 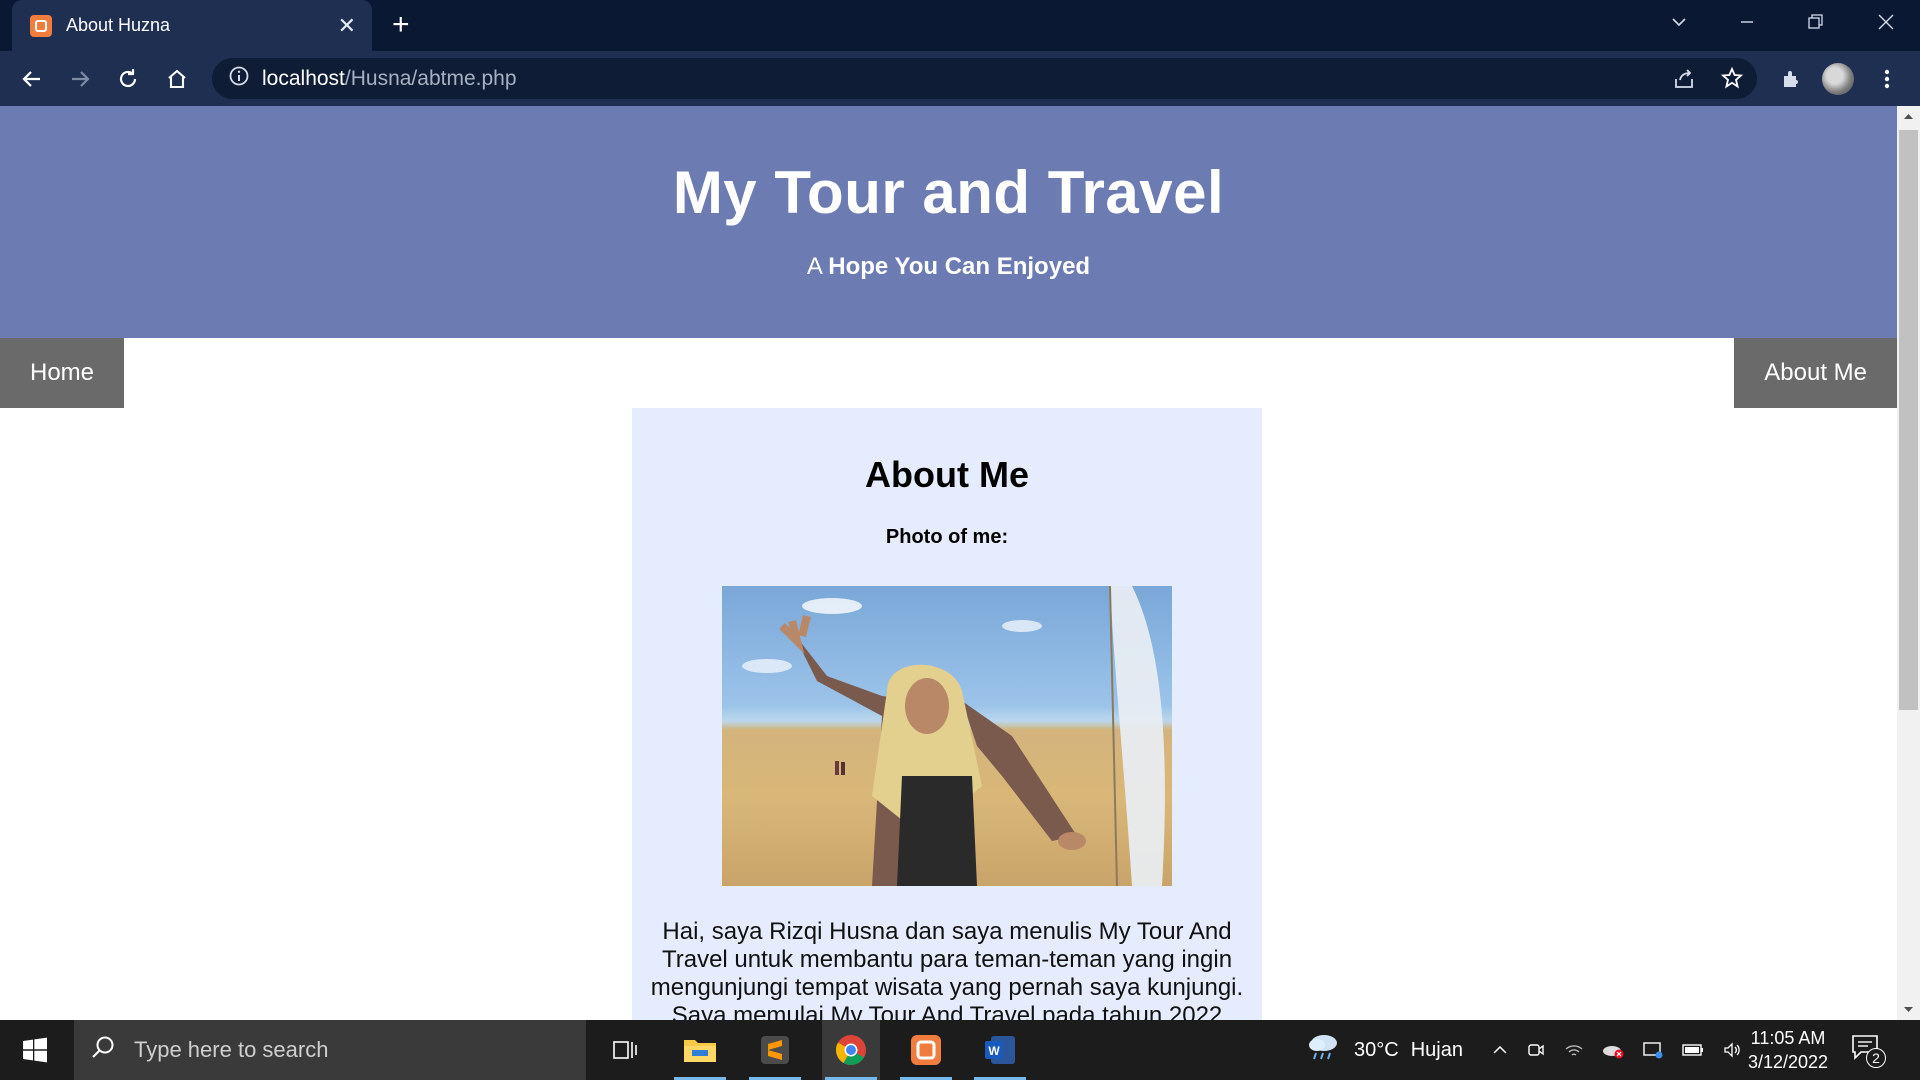 What do you see at coordinates (1436, 1049) in the screenshot?
I see `weather-text: Hujan` at bounding box center [1436, 1049].